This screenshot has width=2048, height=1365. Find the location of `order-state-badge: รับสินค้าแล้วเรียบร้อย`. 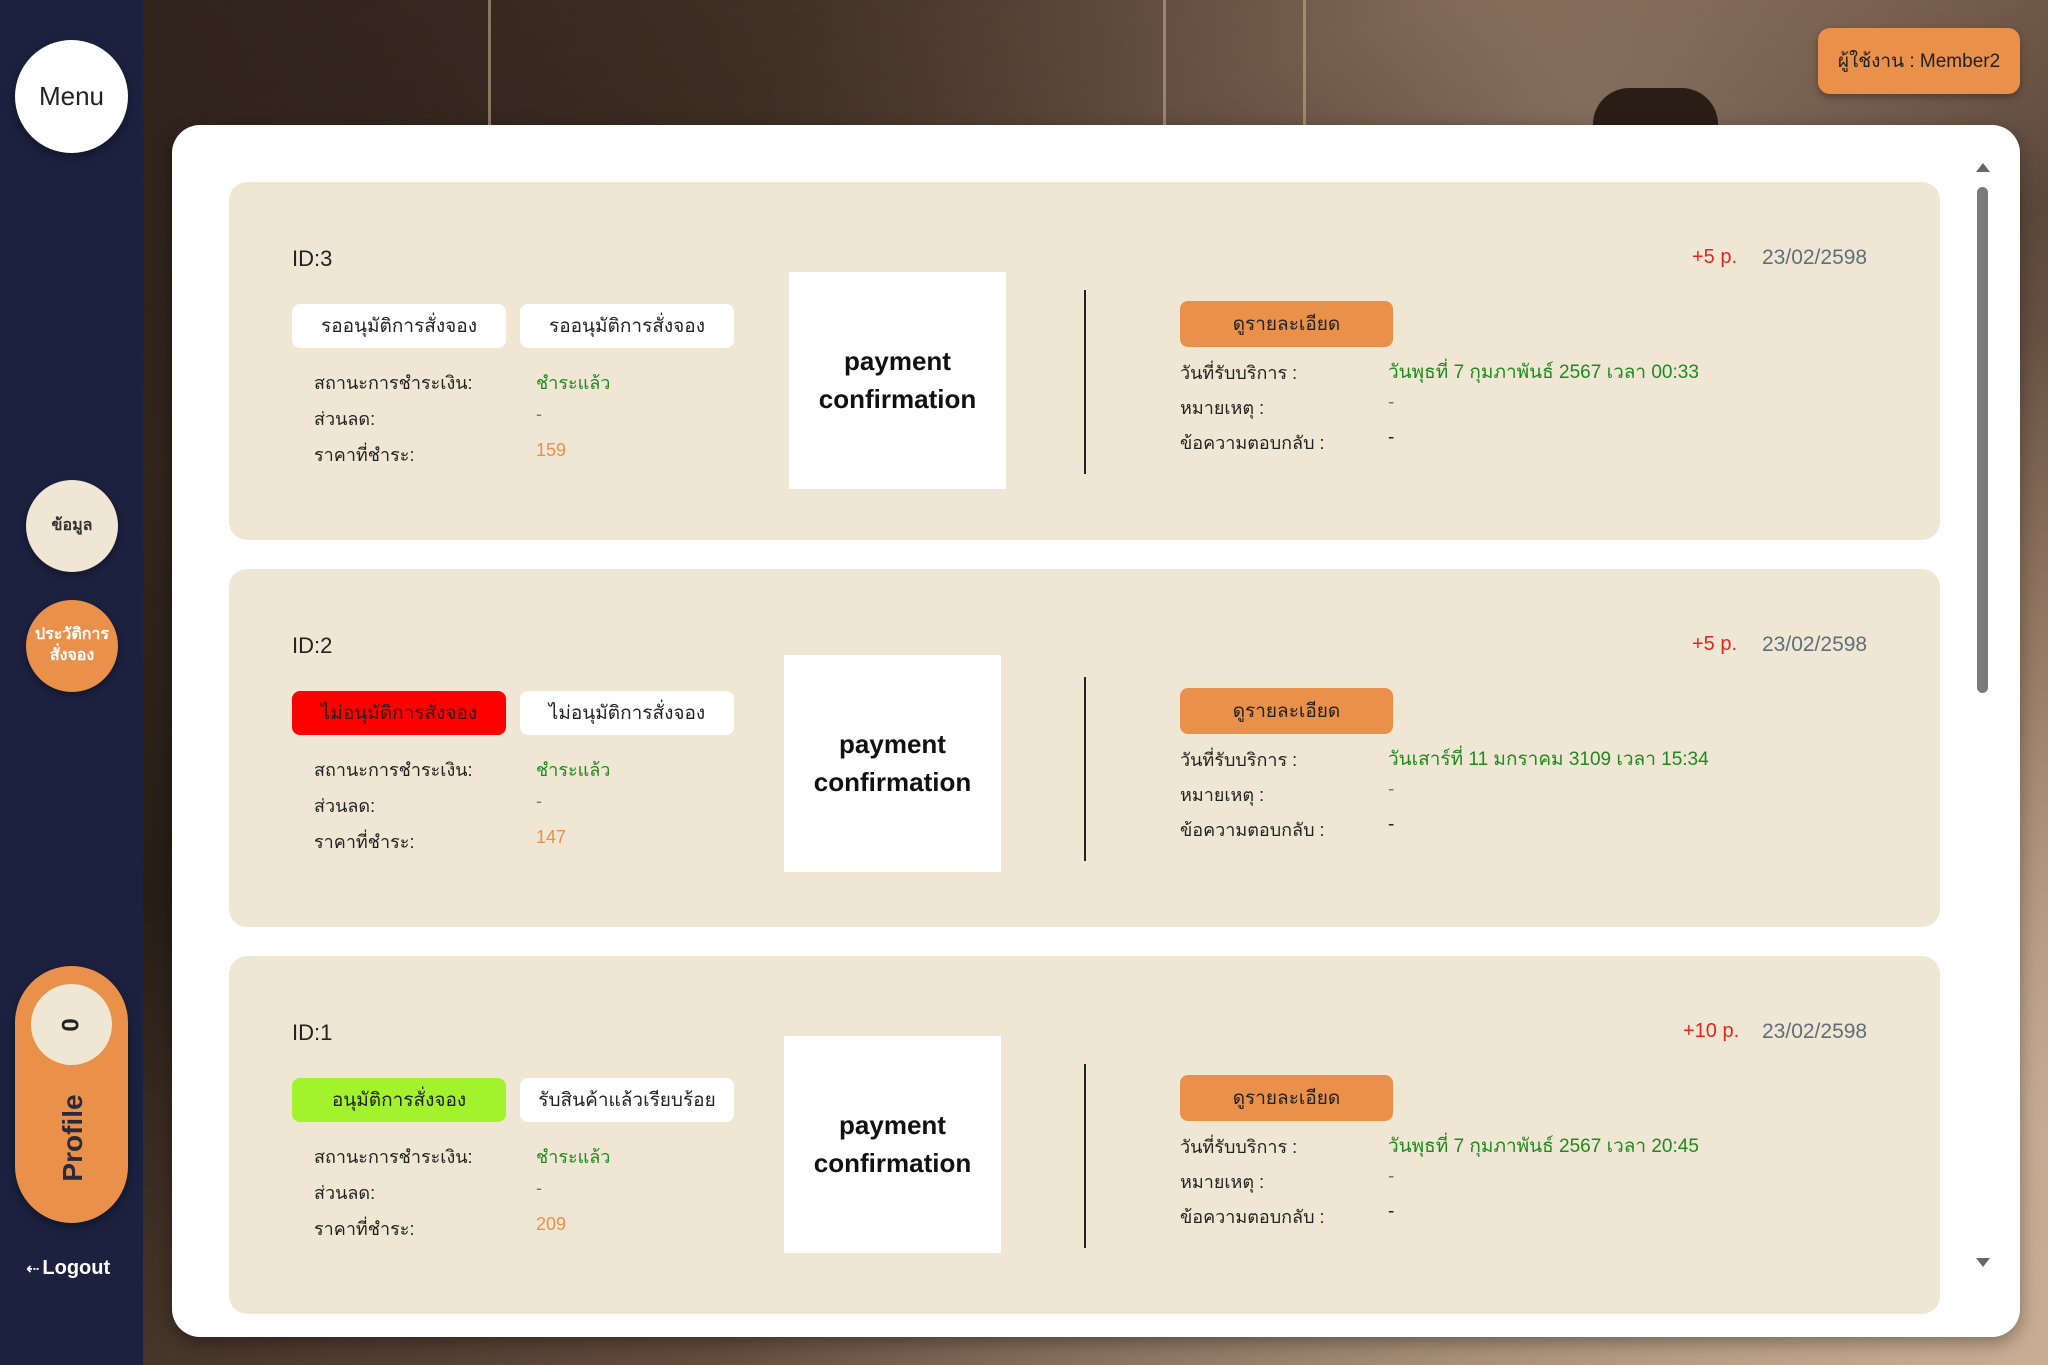

order-state-badge: รับสินค้าแล้วเรียบร้อย is located at coordinates (627, 1100).